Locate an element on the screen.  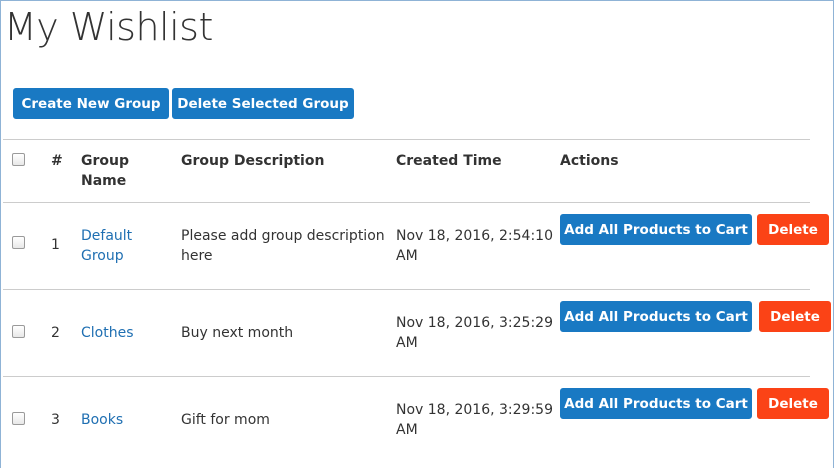
column-header-number: # is located at coordinates (57, 161).